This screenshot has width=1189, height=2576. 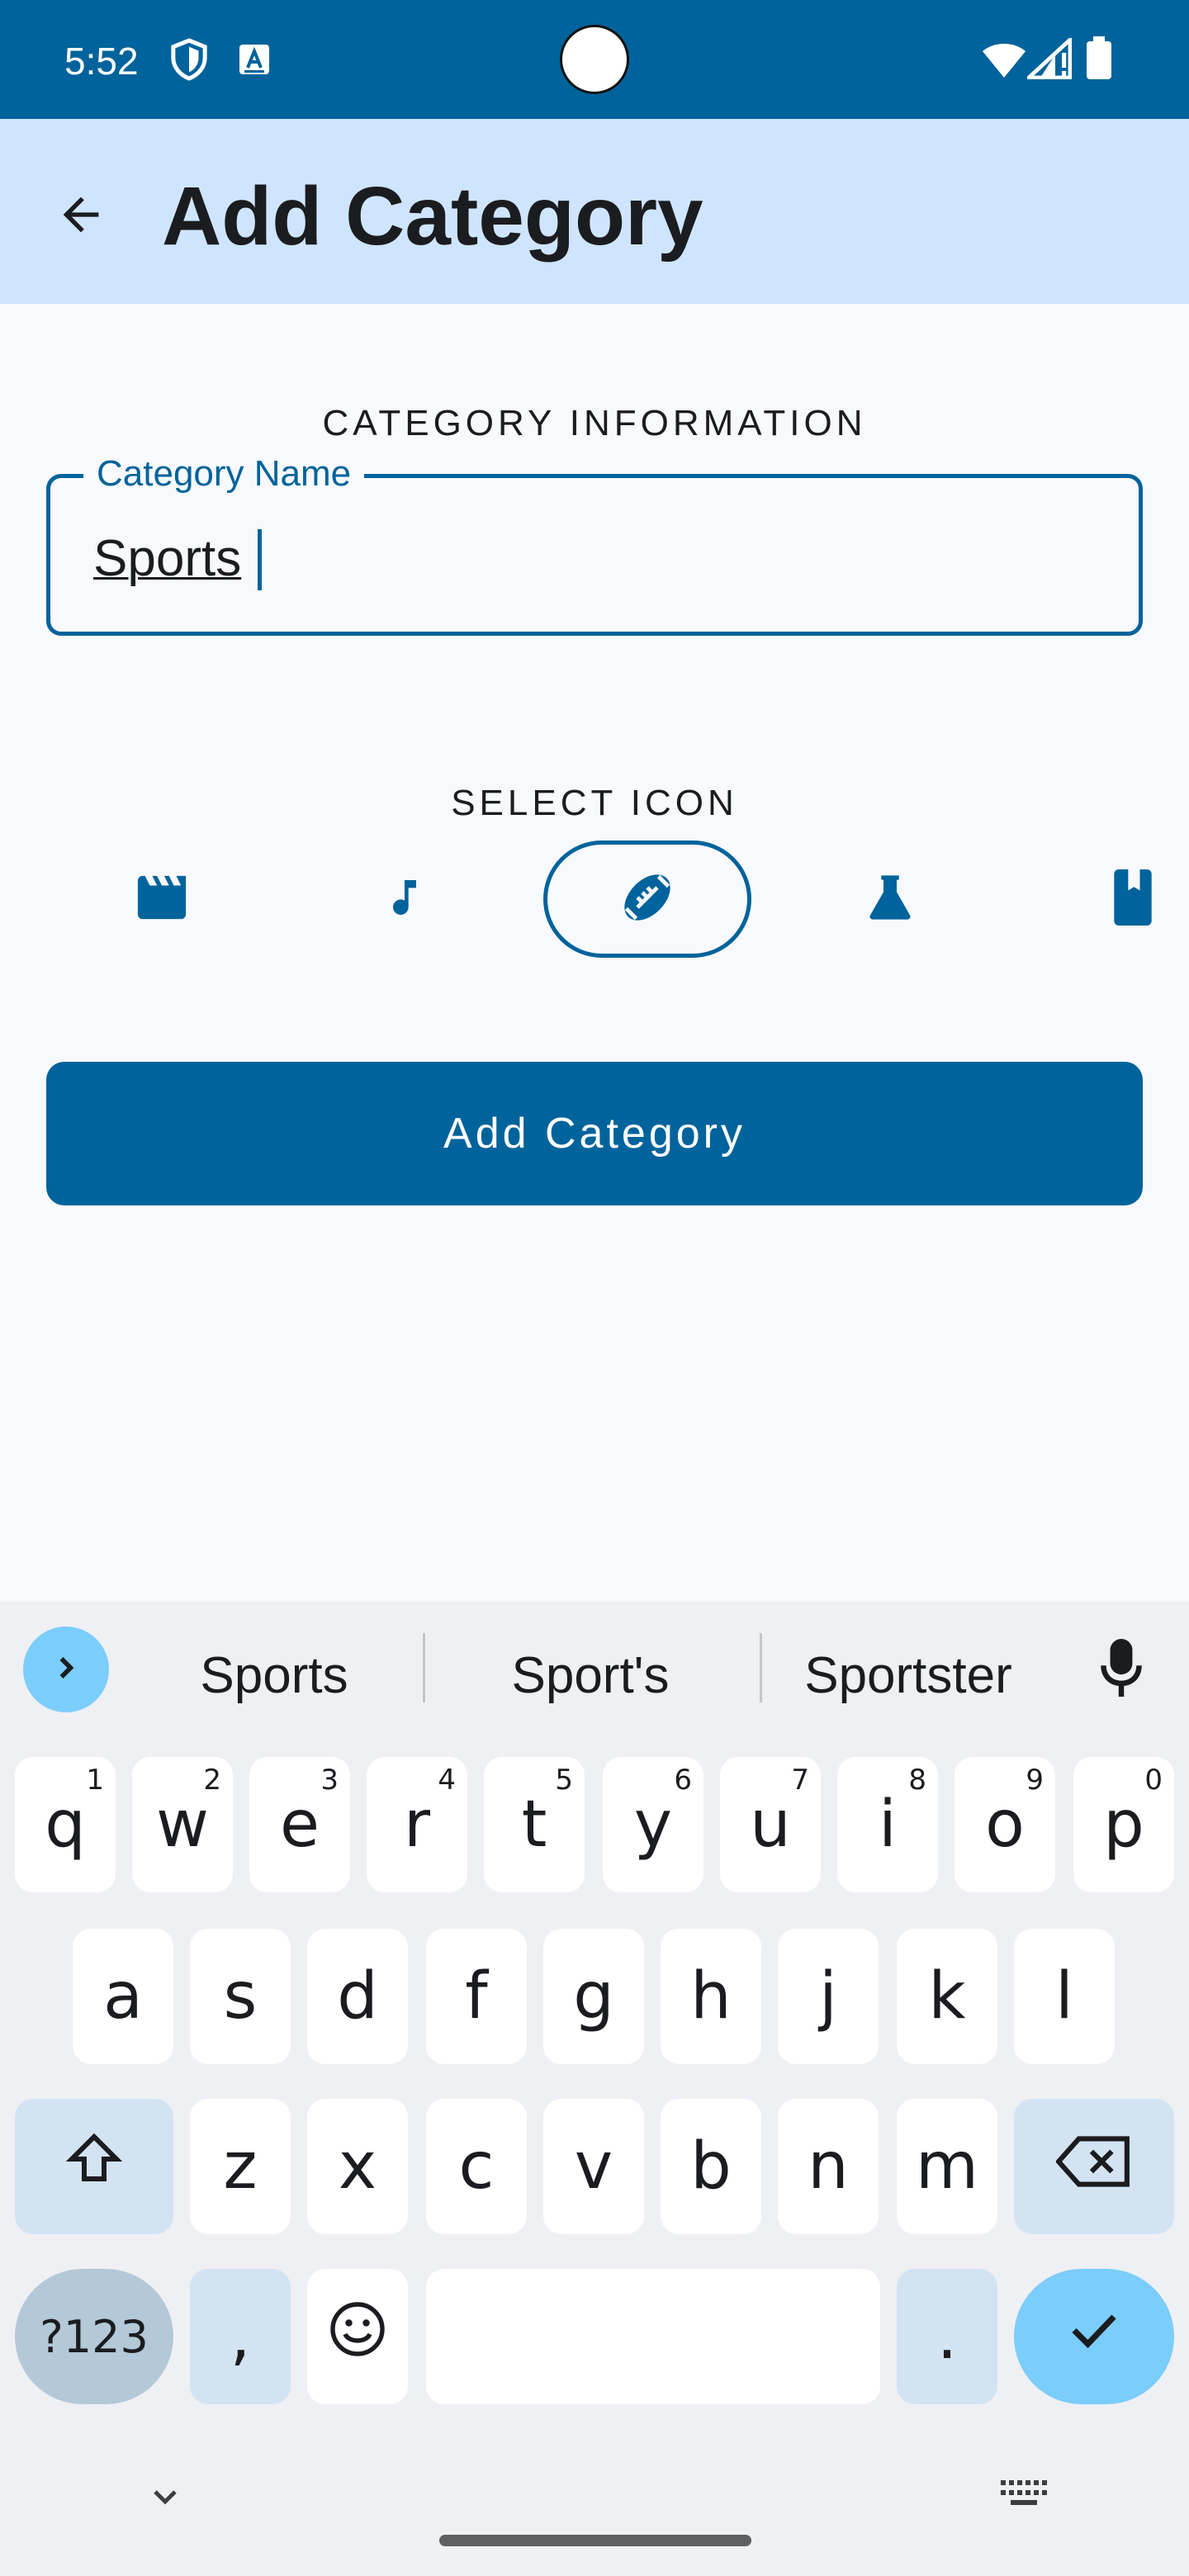 I want to click on page-title: Add Category, so click(x=432, y=216).